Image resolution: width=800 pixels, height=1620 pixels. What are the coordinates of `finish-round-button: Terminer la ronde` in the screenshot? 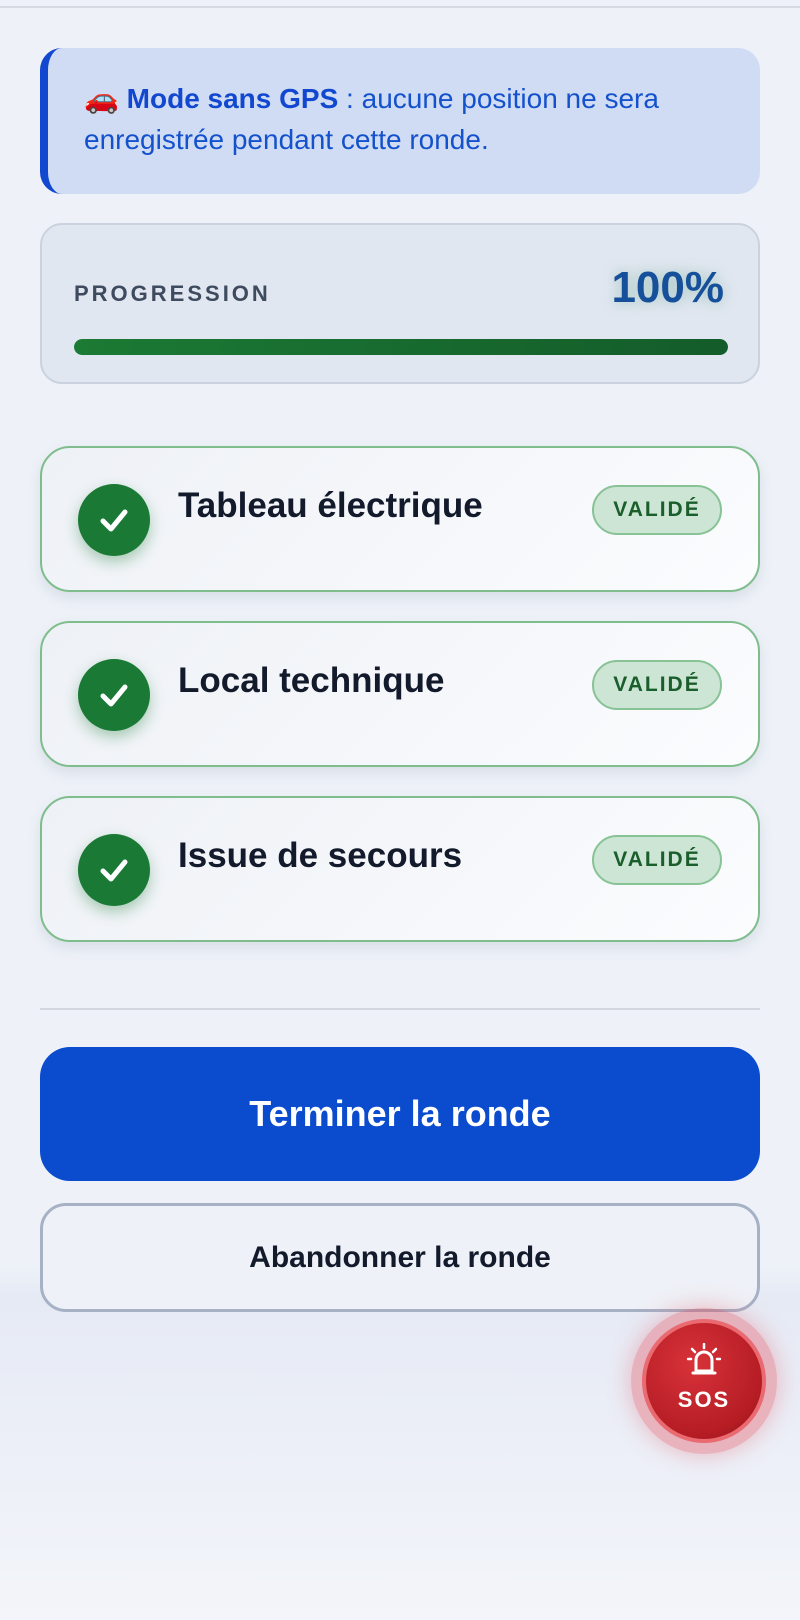 It's located at (400, 1114).